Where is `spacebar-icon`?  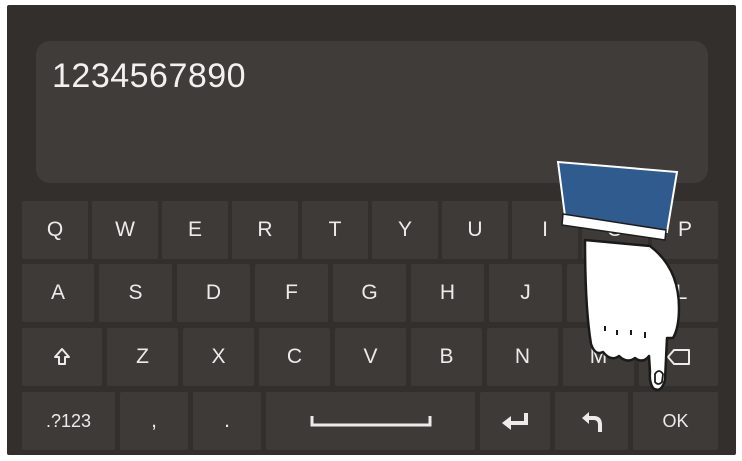
spacebar-icon is located at coordinates (370, 421).